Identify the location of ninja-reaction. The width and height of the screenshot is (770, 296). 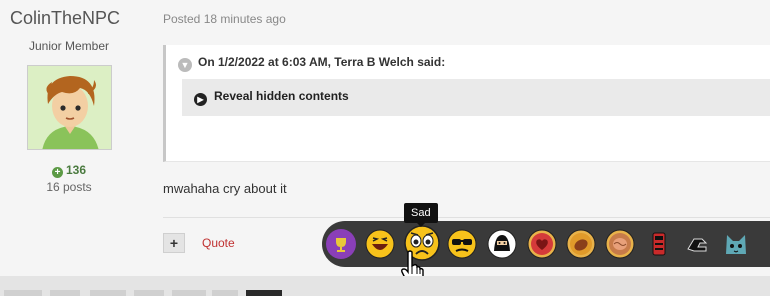
(502, 244).